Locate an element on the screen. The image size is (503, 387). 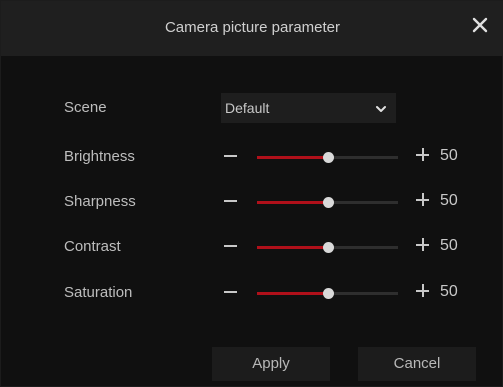
apply-button: Apply is located at coordinates (271, 364).